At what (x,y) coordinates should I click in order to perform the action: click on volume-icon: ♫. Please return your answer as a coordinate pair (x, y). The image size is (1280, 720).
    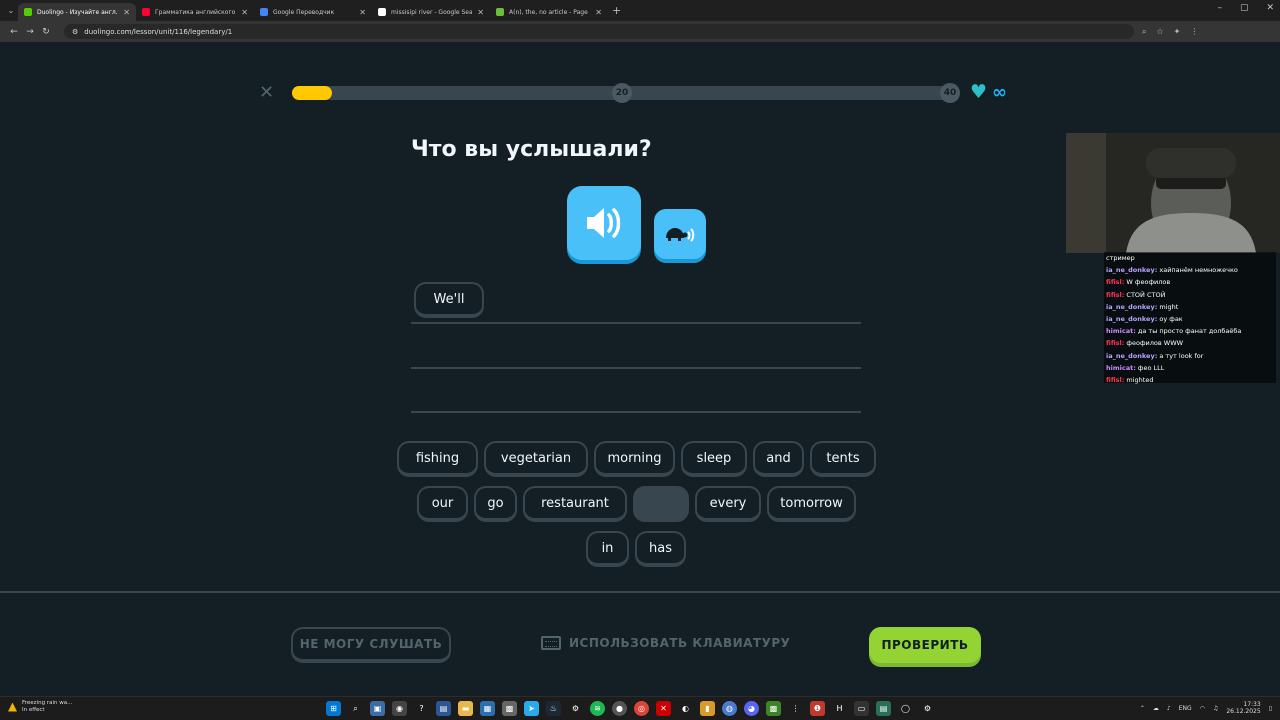
    Looking at the image, I should click on (1215, 708).